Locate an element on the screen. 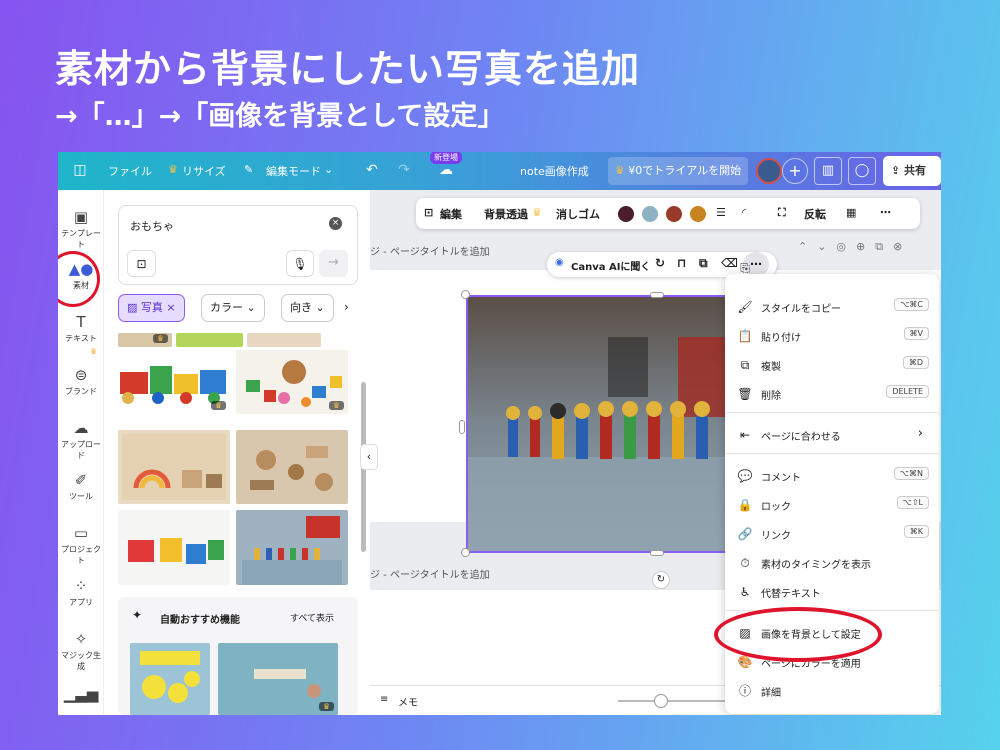 This screenshot has width=1000, height=750. file-menu: ファイル is located at coordinates (130, 171).